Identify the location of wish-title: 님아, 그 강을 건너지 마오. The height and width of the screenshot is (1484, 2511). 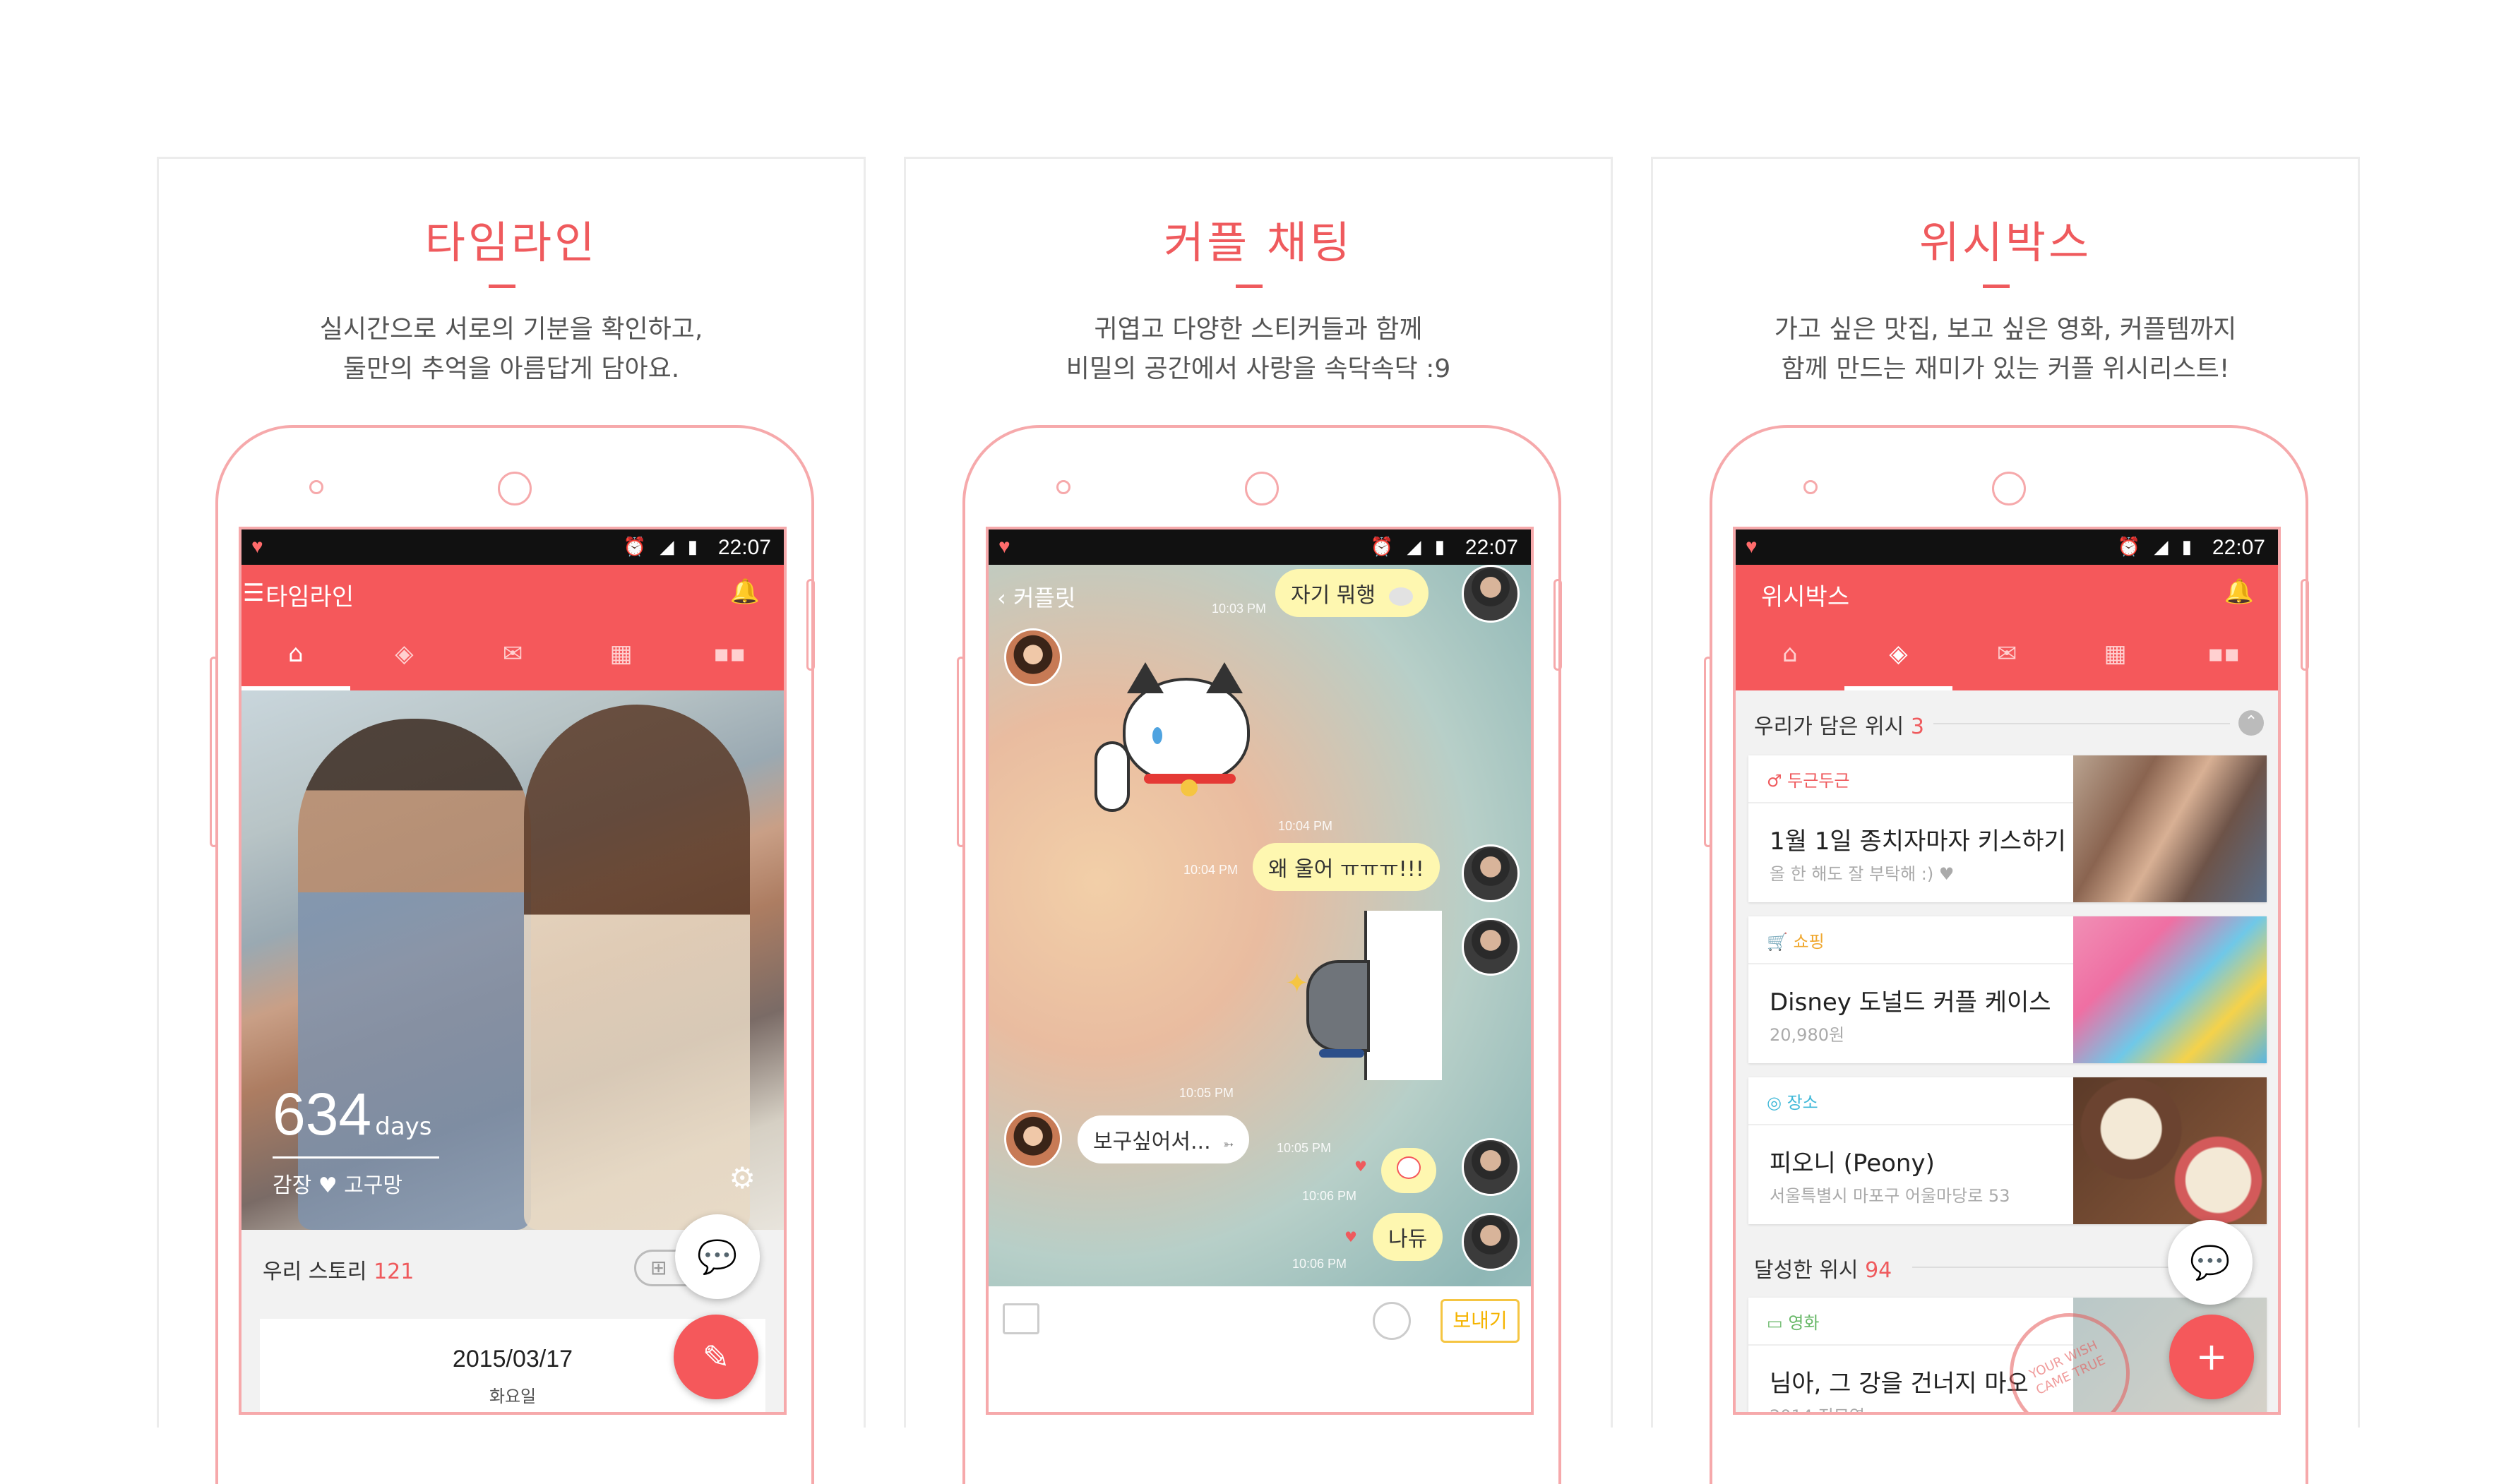
(1899, 1384).